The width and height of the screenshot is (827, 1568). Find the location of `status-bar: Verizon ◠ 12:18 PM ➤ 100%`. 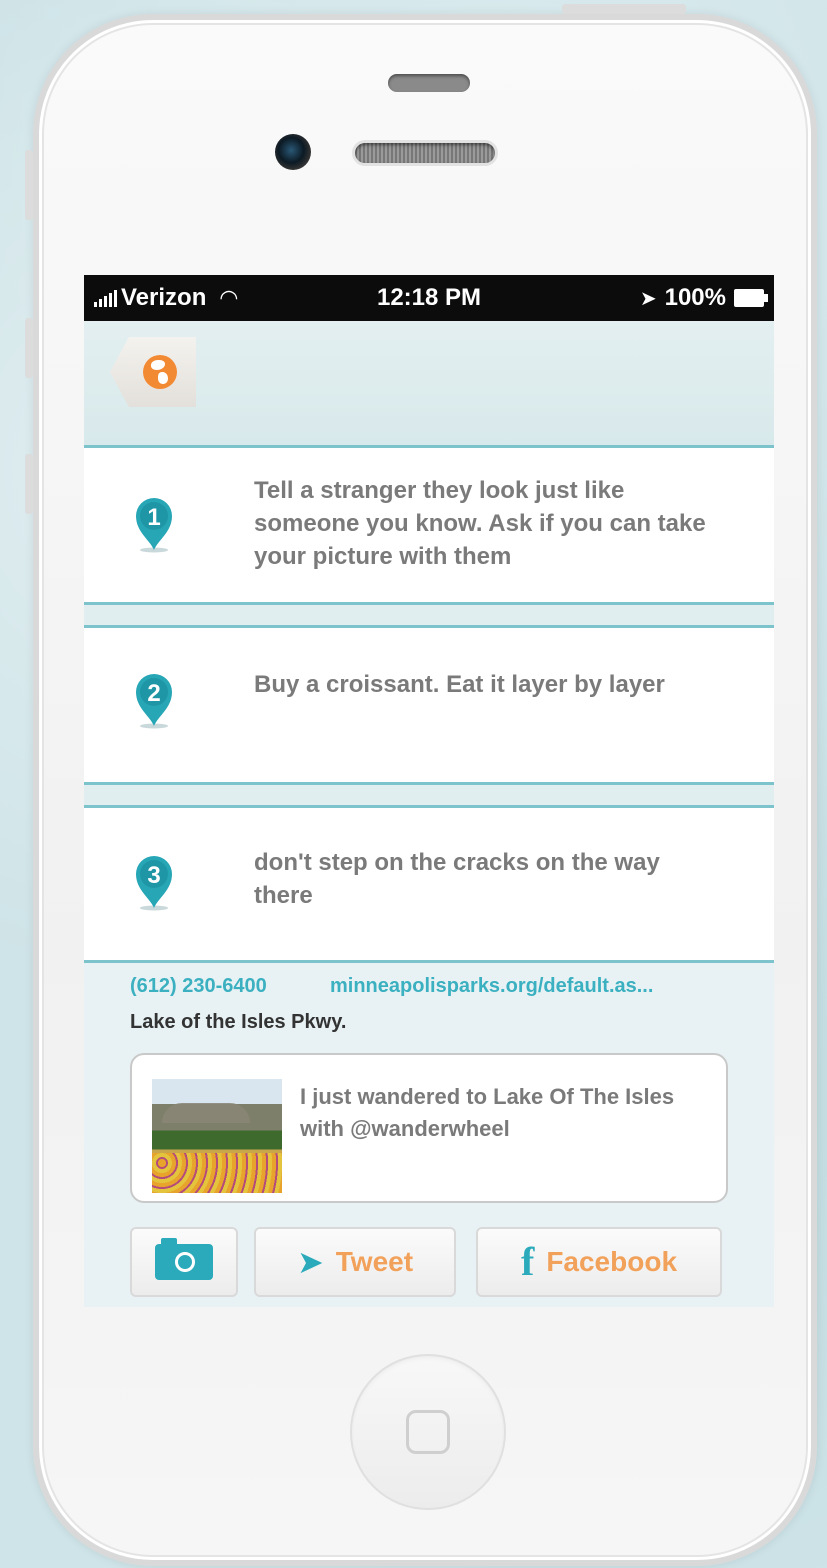

status-bar: Verizon ◠ 12:18 PM ➤ 100% is located at coordinates (429, 298).